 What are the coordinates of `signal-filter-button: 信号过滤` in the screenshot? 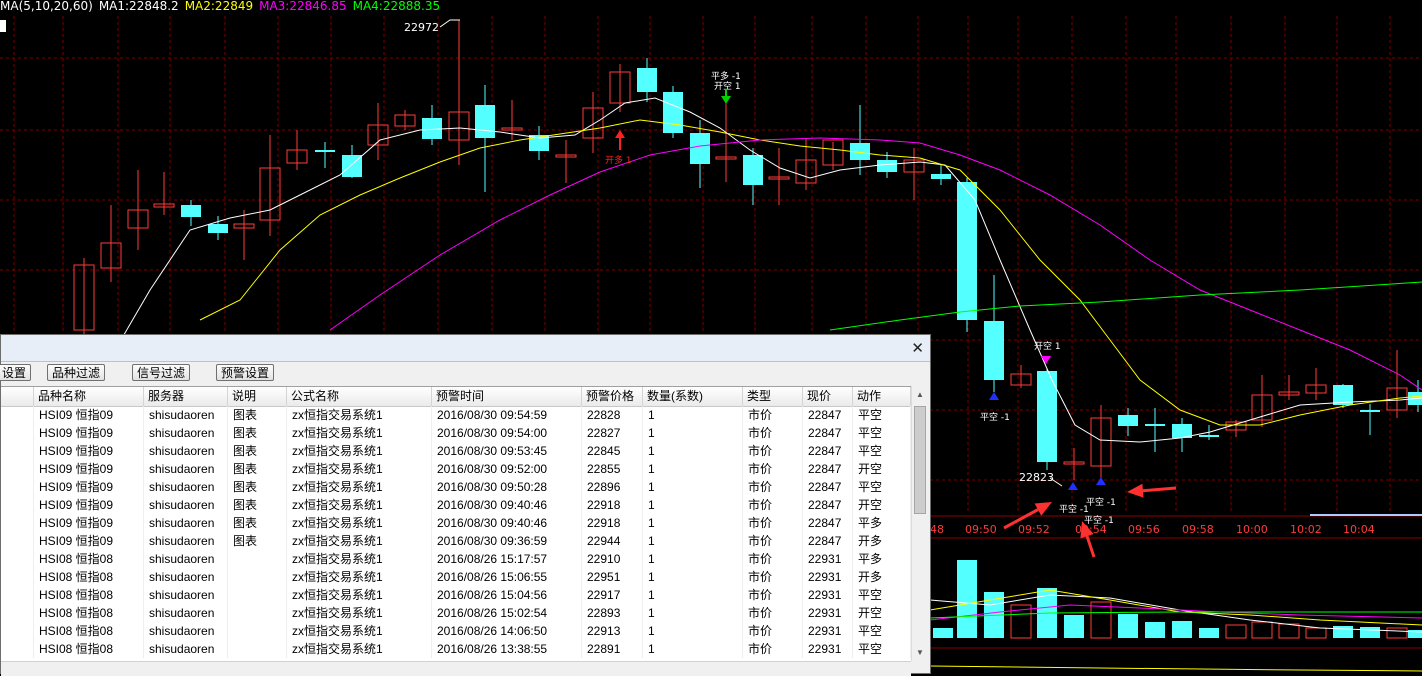 It's located at (161, 372).